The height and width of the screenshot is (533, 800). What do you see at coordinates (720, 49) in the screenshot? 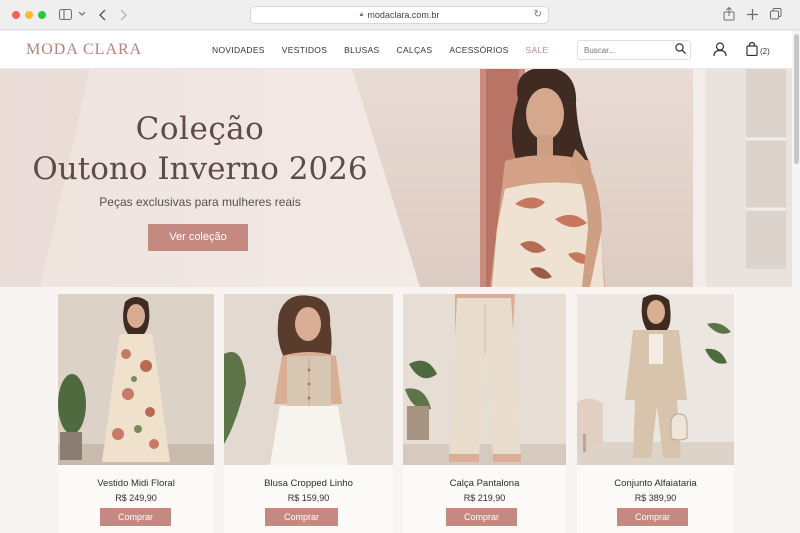
I see `user-account-icon` at bounding box center [720, 49].